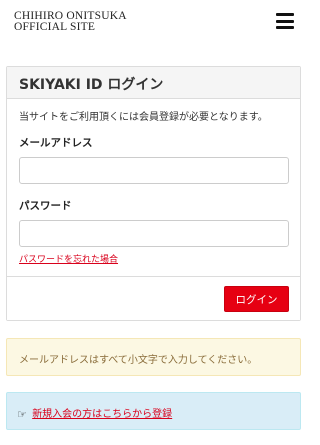 Image resolution: width=320 pixels, height=445 pixels. I want to click on site-header: CHIHIRO ONITSUKA OFFICIAL SITE, so click(153, 24).